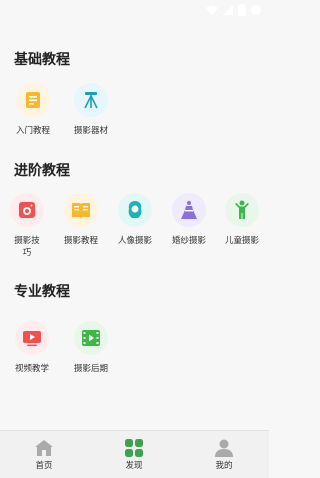 The image size is (320, 478). Describe the element at coordinates (224, 466) in the screenshot. I see `tab-label: 我的` at that location.